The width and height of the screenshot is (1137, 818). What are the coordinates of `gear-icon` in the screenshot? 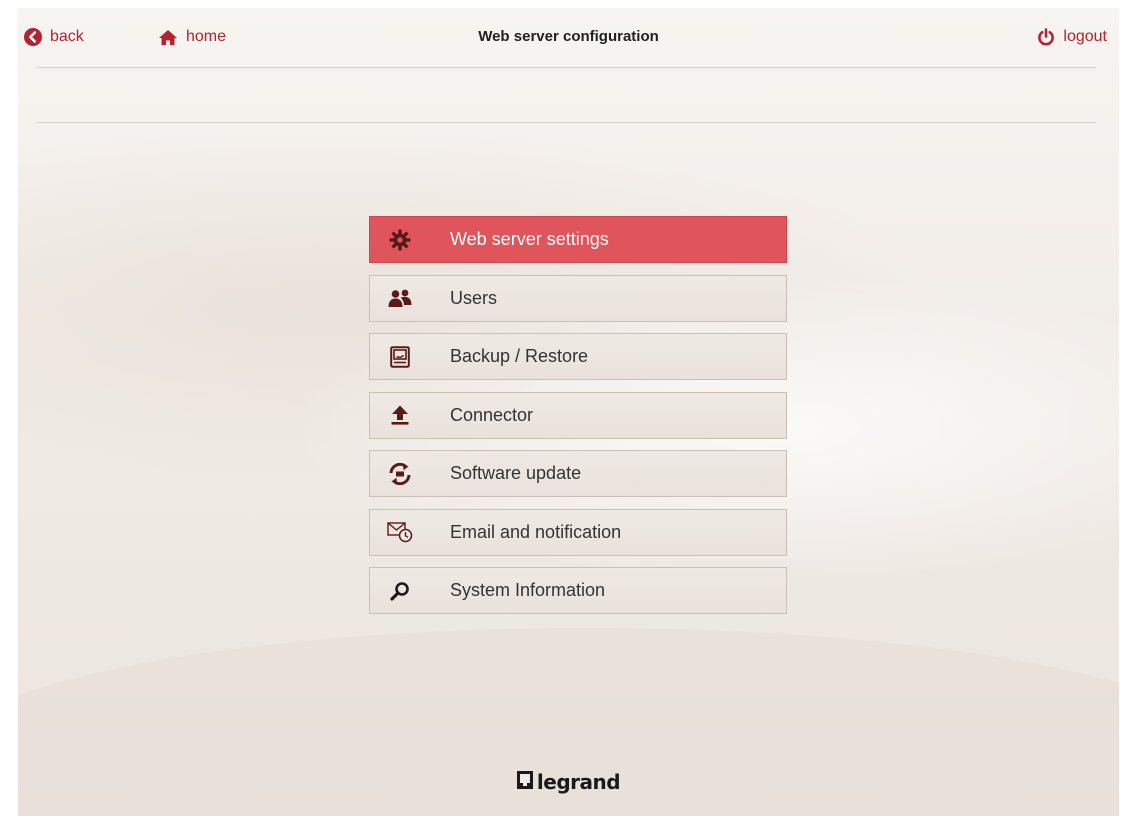 It's located at (400, 240).